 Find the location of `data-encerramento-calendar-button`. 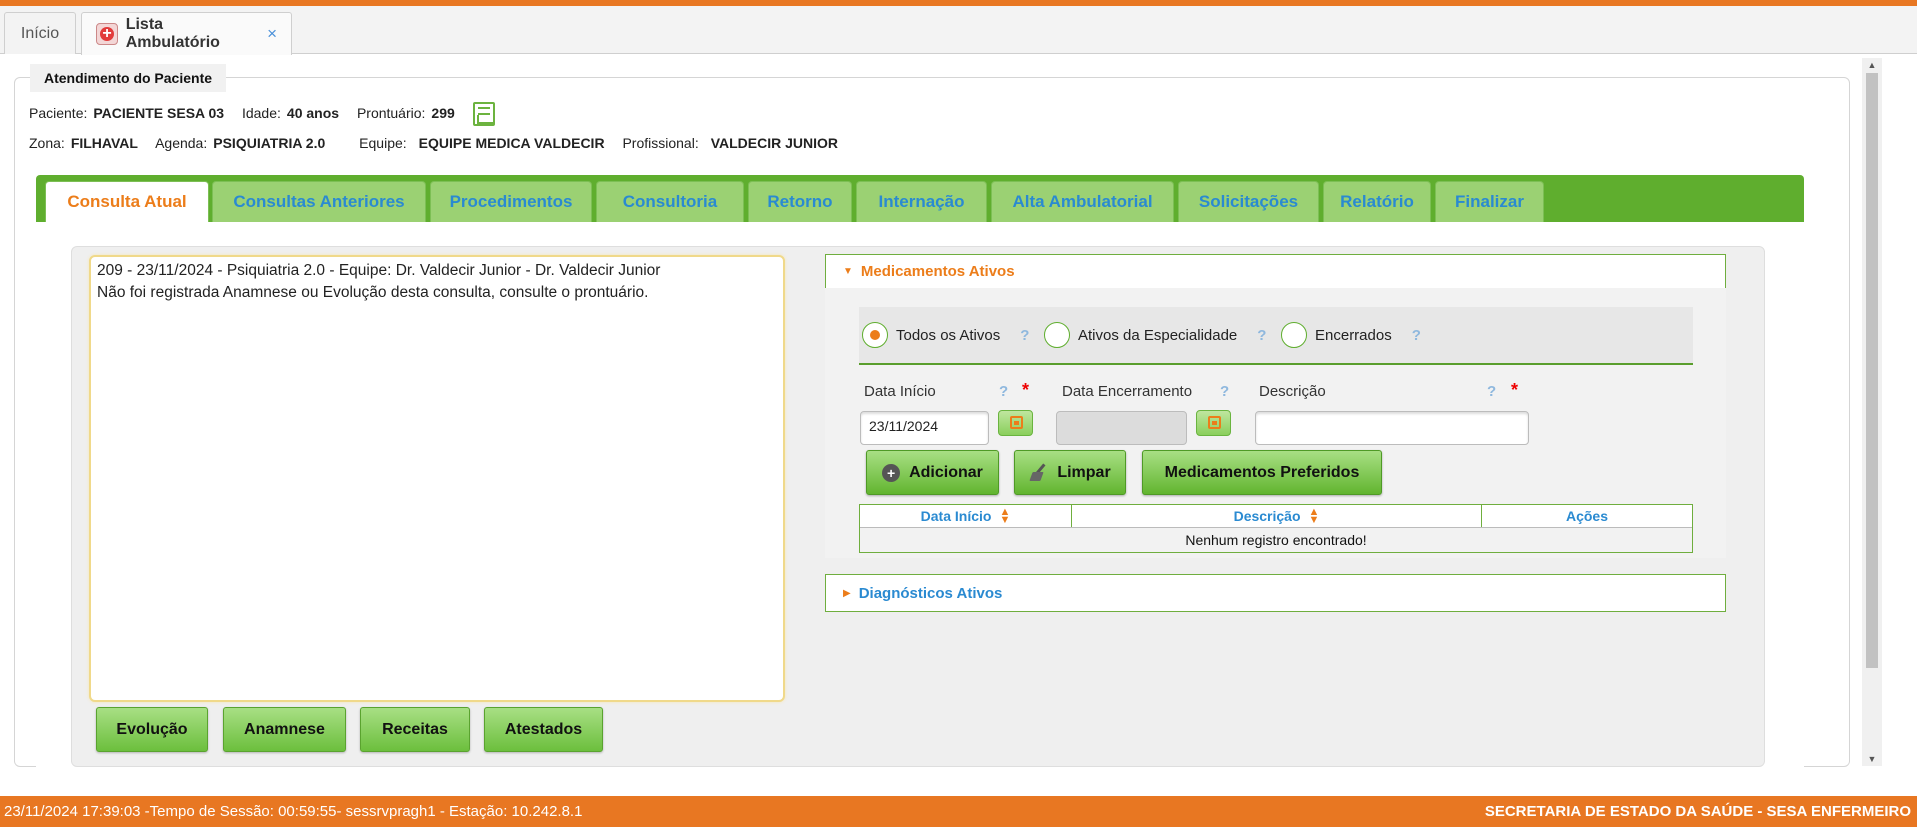

data-encerramento-calendar-button is located at coordinates (1213, 423).